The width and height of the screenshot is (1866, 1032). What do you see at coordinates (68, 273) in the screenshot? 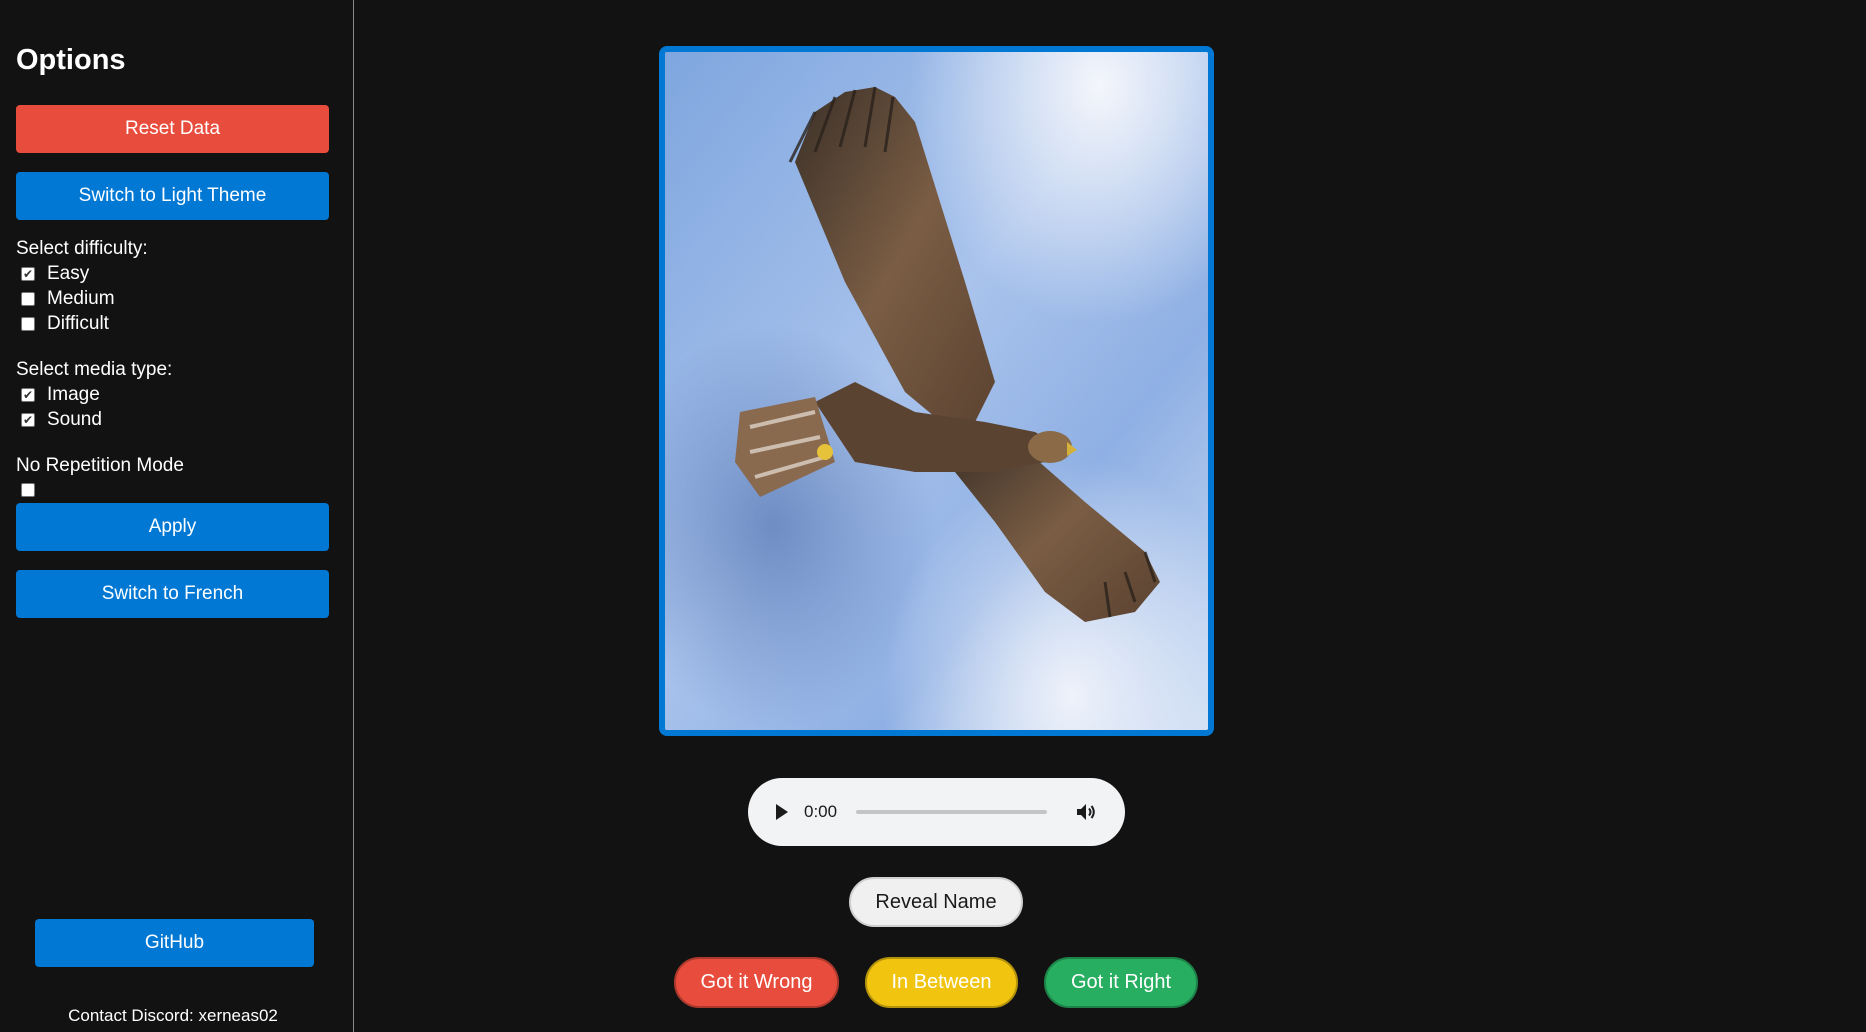
I see `difficulty-easy-label: Easy` at bounding box center [68, 273].